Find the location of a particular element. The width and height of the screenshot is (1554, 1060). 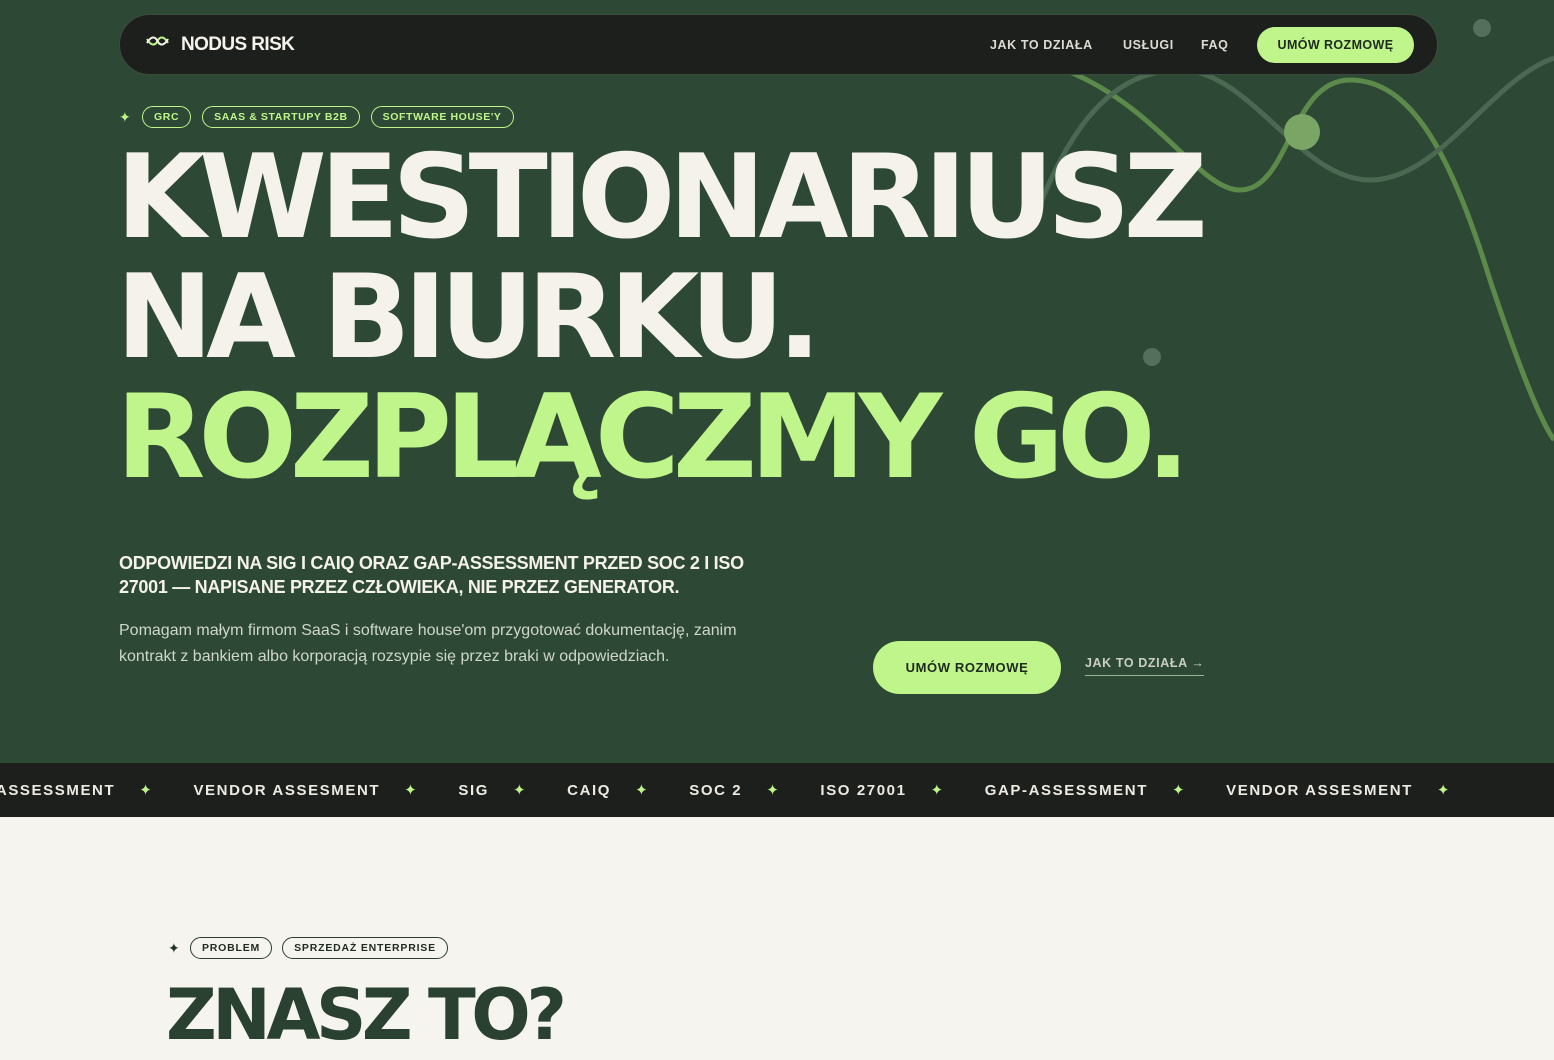

tag-software-houses: SOFTWARE HOUSE'Y is located at coordinates (442, 117).